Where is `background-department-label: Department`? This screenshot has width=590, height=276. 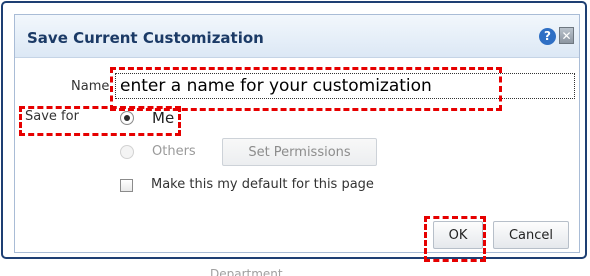
background-department-label: Department is located at coordinates (246, 271).